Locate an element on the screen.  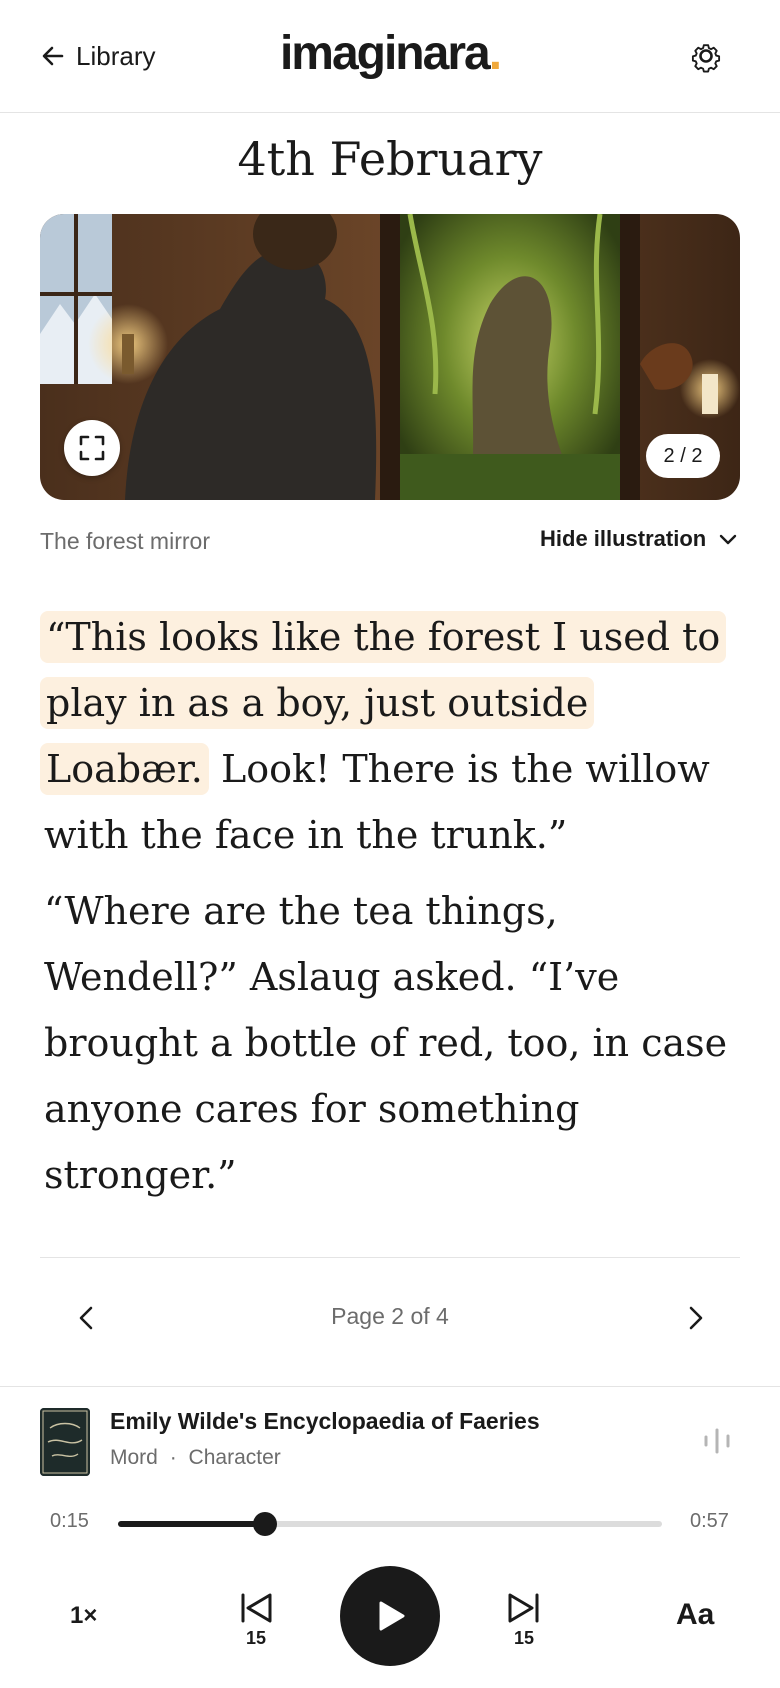
narration-info: Mord · Character is located at coordinates (195, 1458).